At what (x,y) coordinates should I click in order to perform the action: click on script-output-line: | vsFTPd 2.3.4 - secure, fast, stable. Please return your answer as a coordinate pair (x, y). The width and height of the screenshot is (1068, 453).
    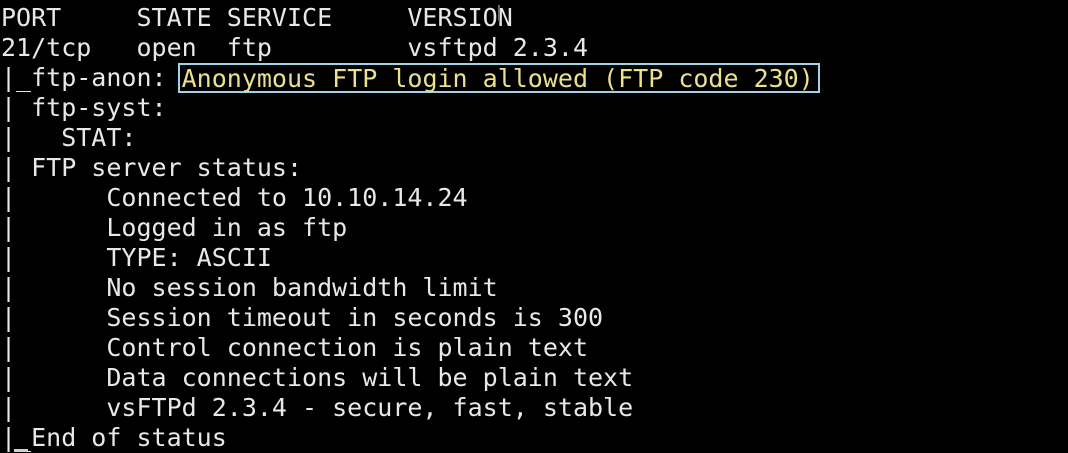
    Looking at the image, I should click on (317, 407).